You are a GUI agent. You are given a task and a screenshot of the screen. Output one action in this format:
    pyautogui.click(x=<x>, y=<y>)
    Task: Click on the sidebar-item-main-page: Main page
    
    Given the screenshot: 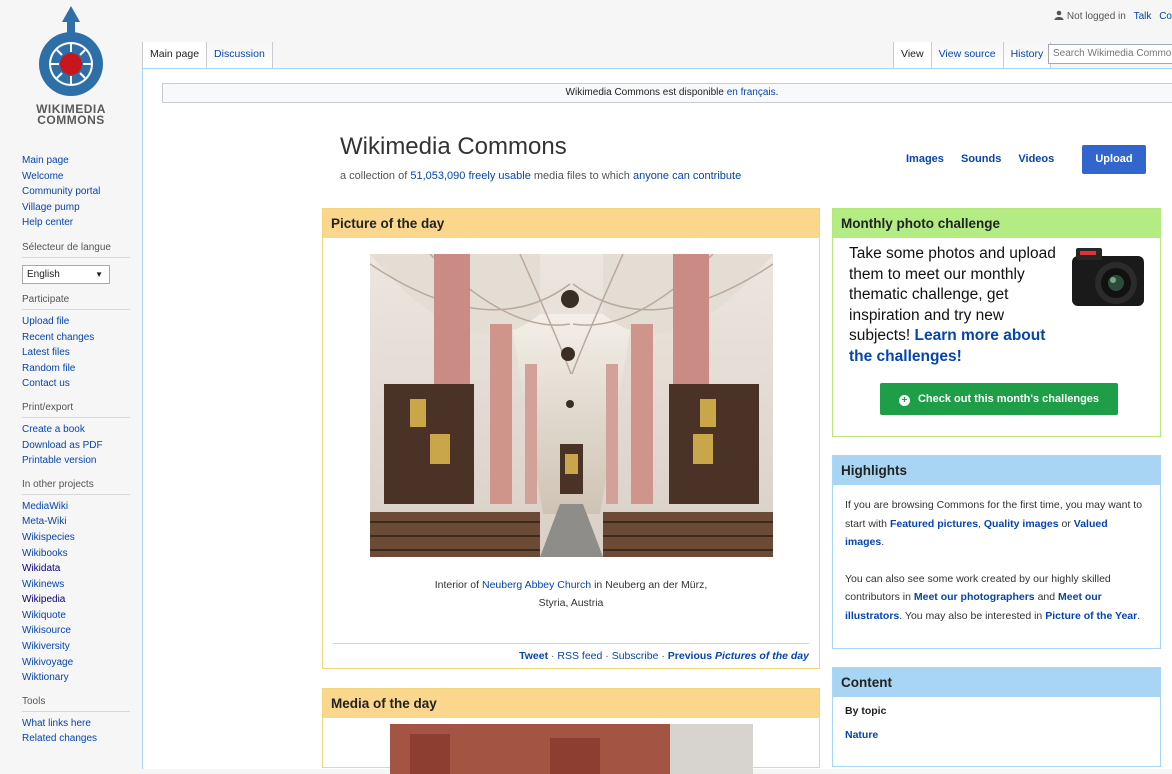 What is the action you would take?
    pyautogui.click(x=76, y=161)
    